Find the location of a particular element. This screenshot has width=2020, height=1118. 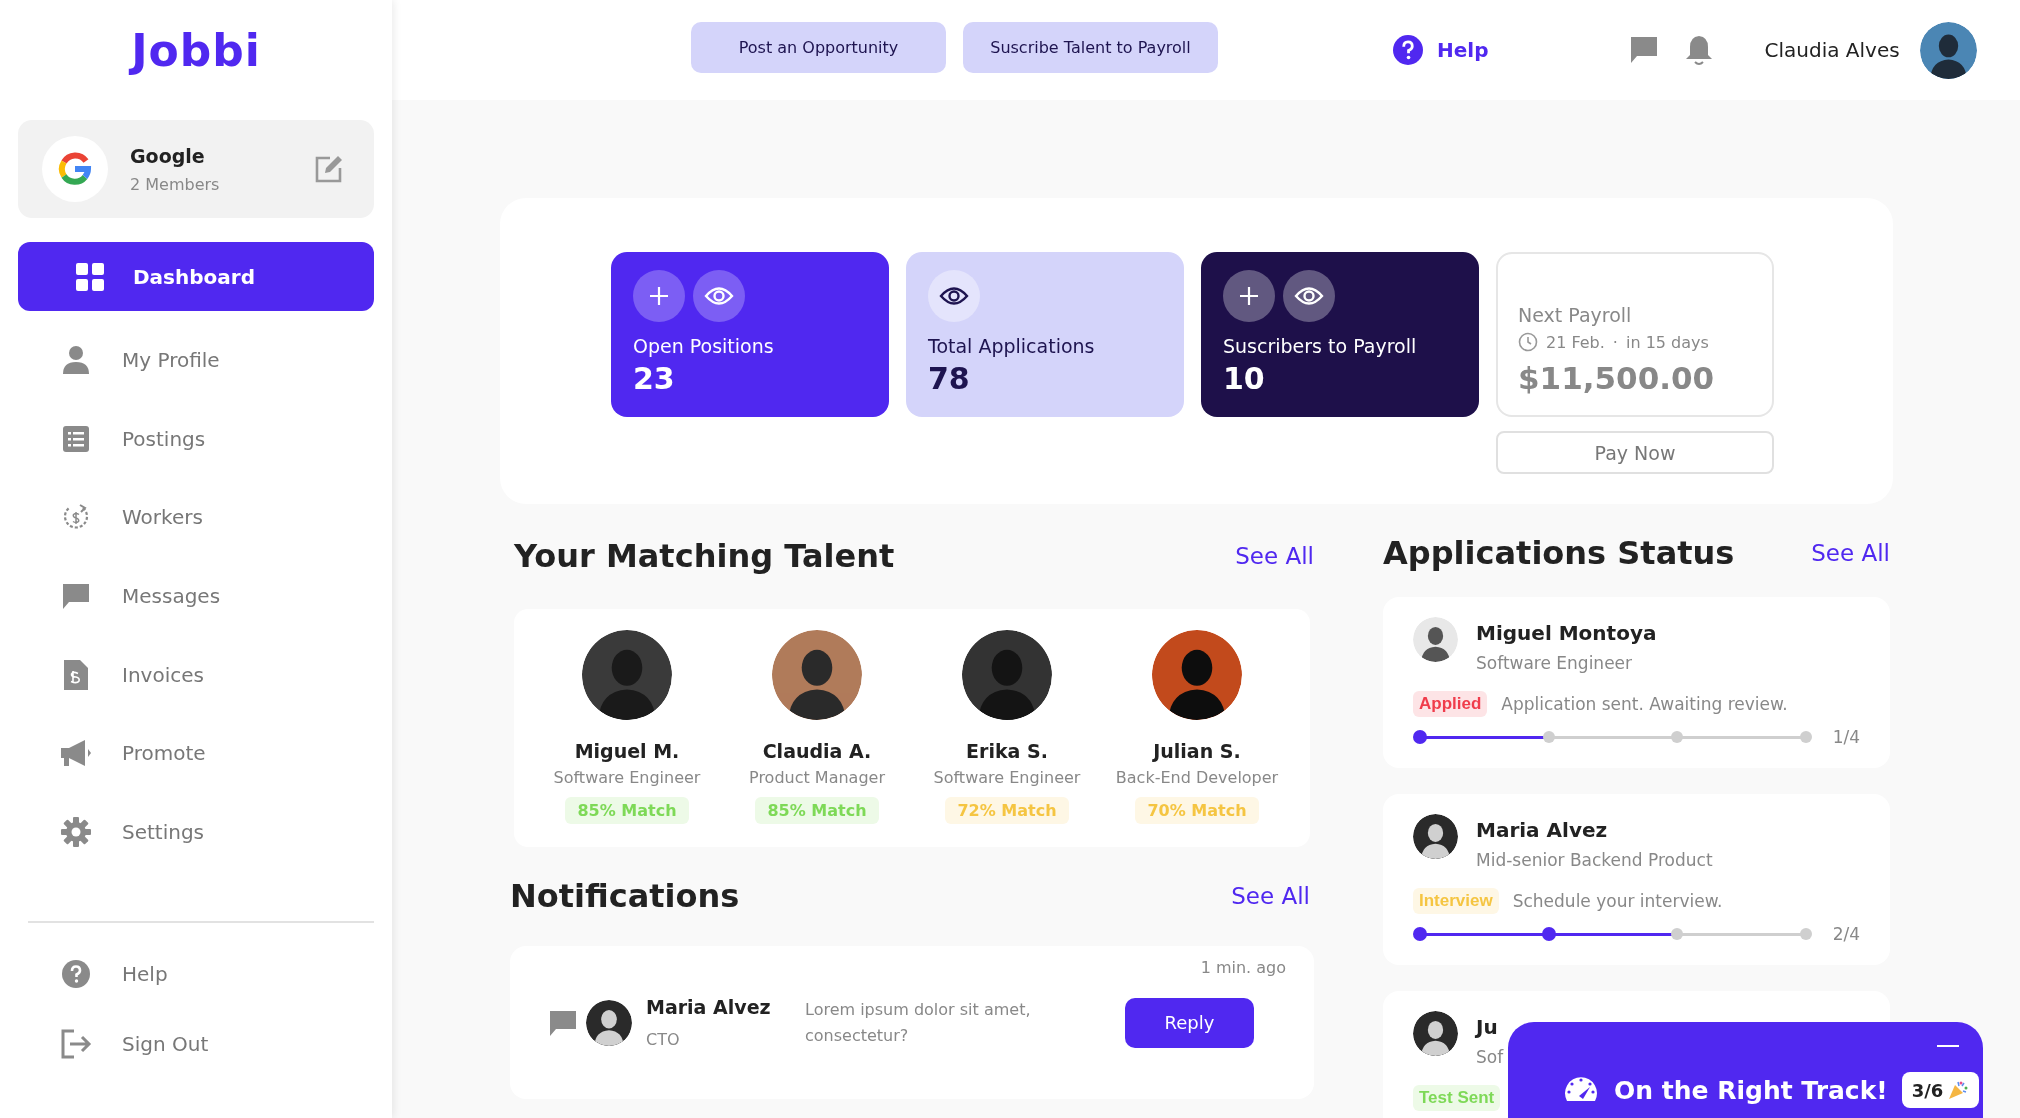

applicant-role: Software Engineer is located at coordinates (1555, 663).